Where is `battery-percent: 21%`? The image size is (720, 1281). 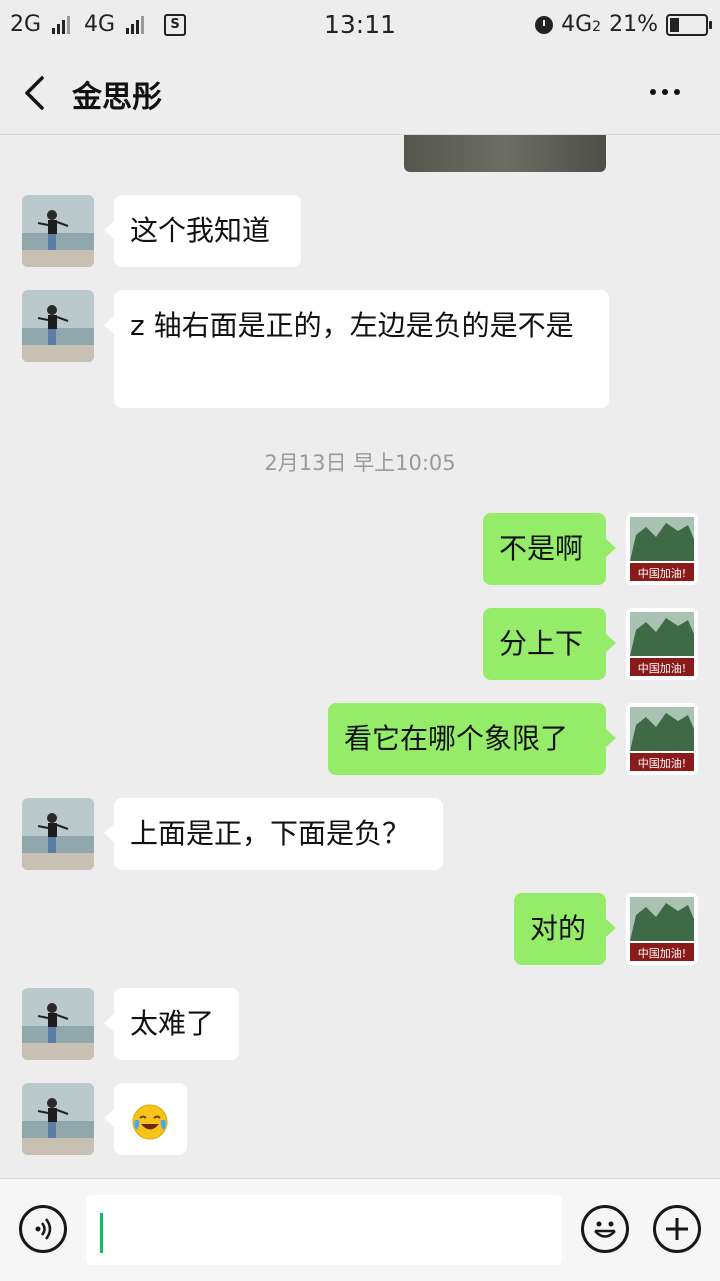
battery-percent: 21% is located at coordinates (633, 24).